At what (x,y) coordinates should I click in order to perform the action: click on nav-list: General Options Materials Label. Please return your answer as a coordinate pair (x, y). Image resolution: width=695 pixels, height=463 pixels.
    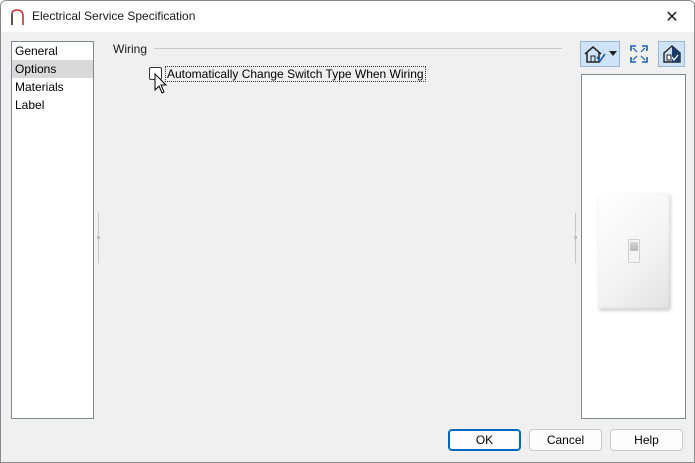
    Looking at the image, I should click on (52, 230).